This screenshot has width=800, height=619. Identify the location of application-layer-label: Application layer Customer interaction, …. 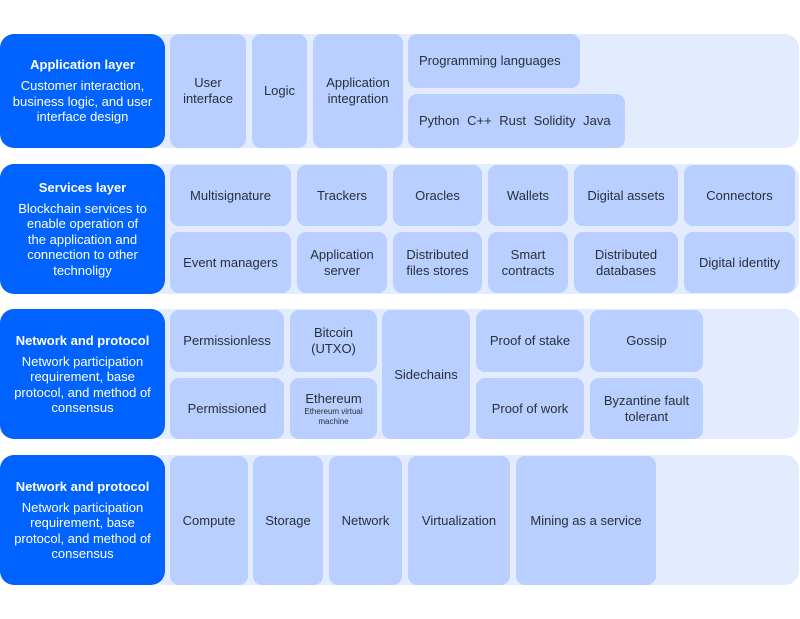
(82, 91).